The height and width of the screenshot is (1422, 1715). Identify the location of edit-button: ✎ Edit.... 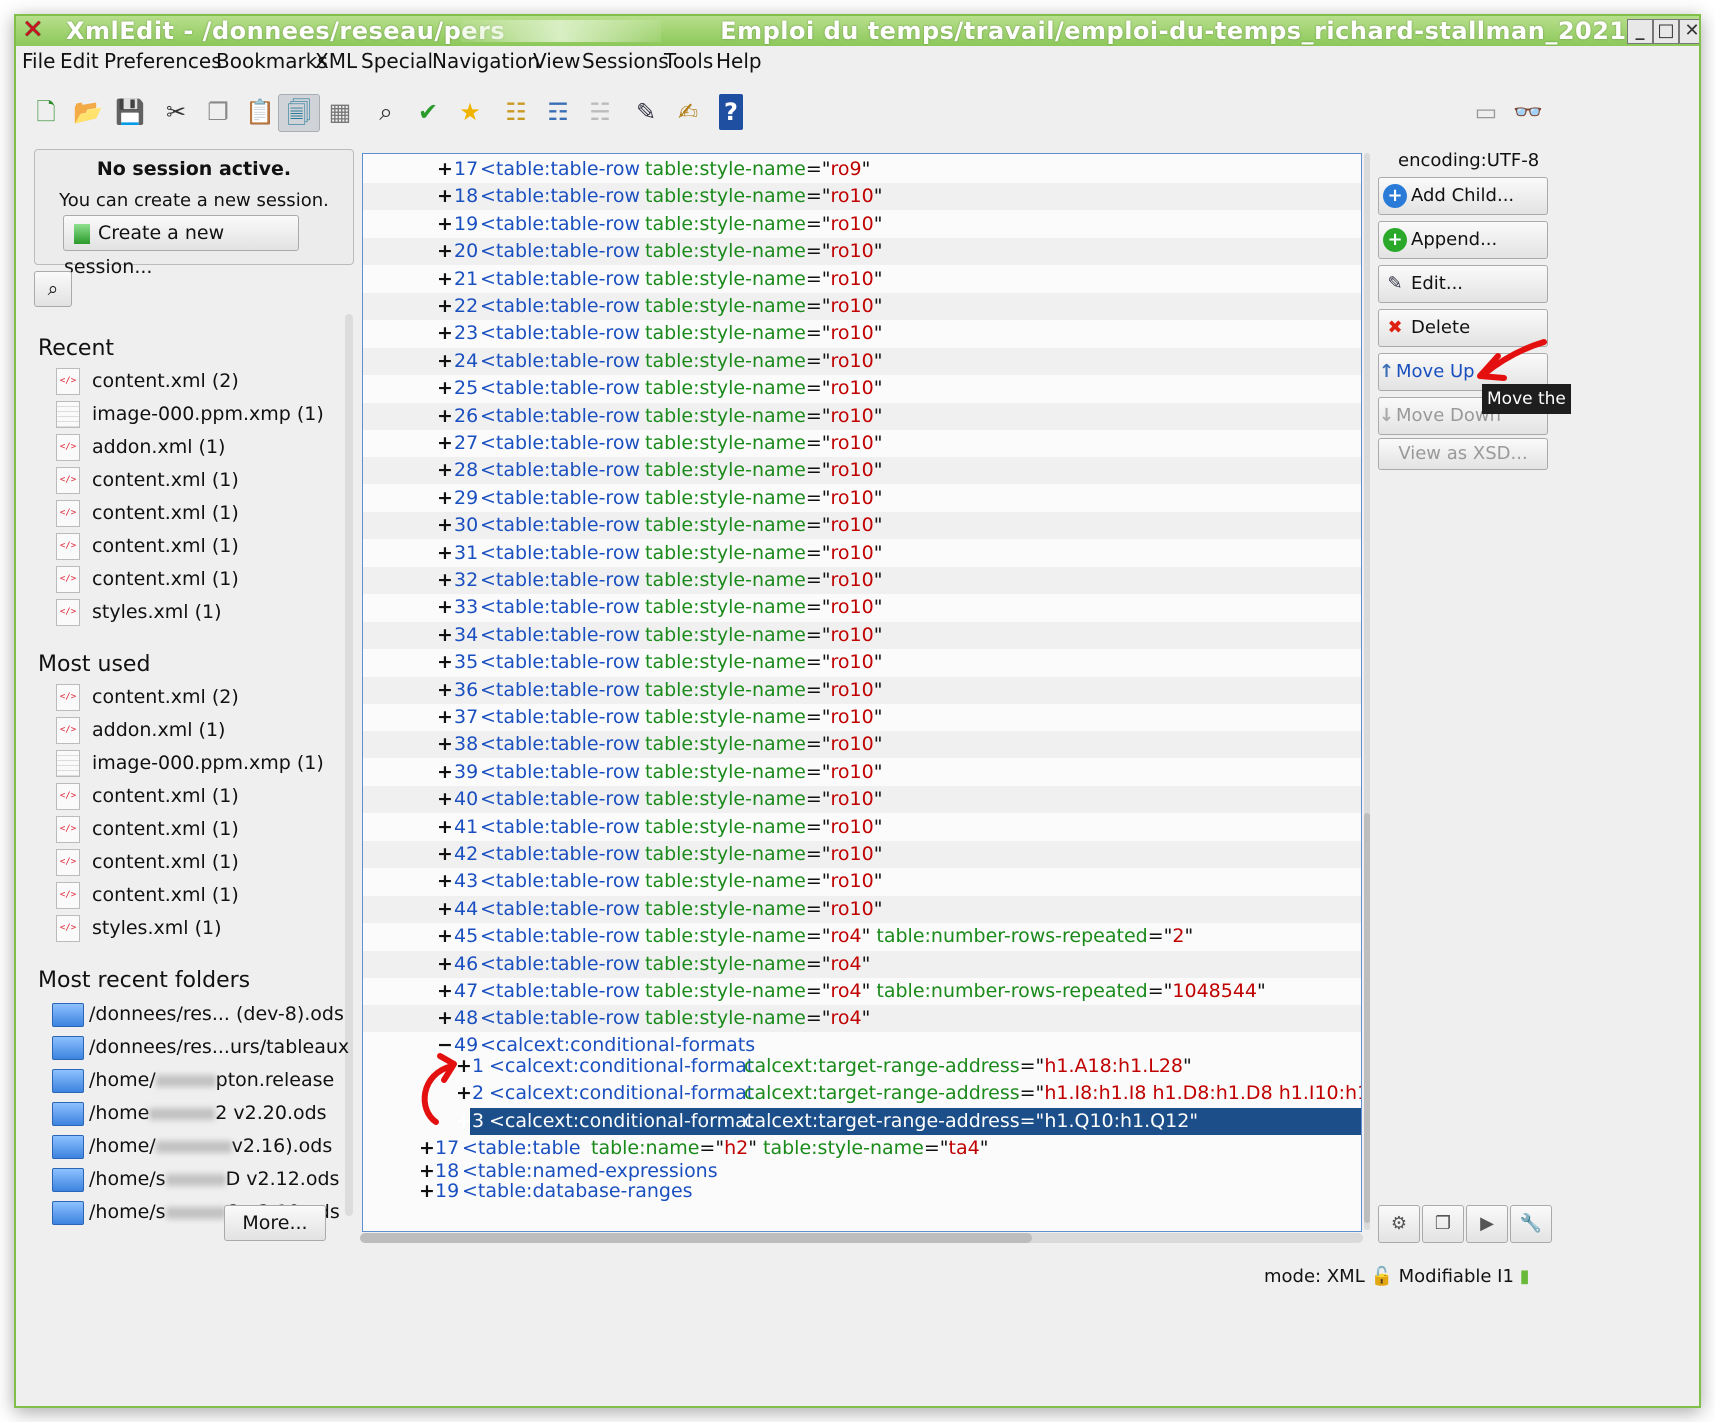
(1463, 284).